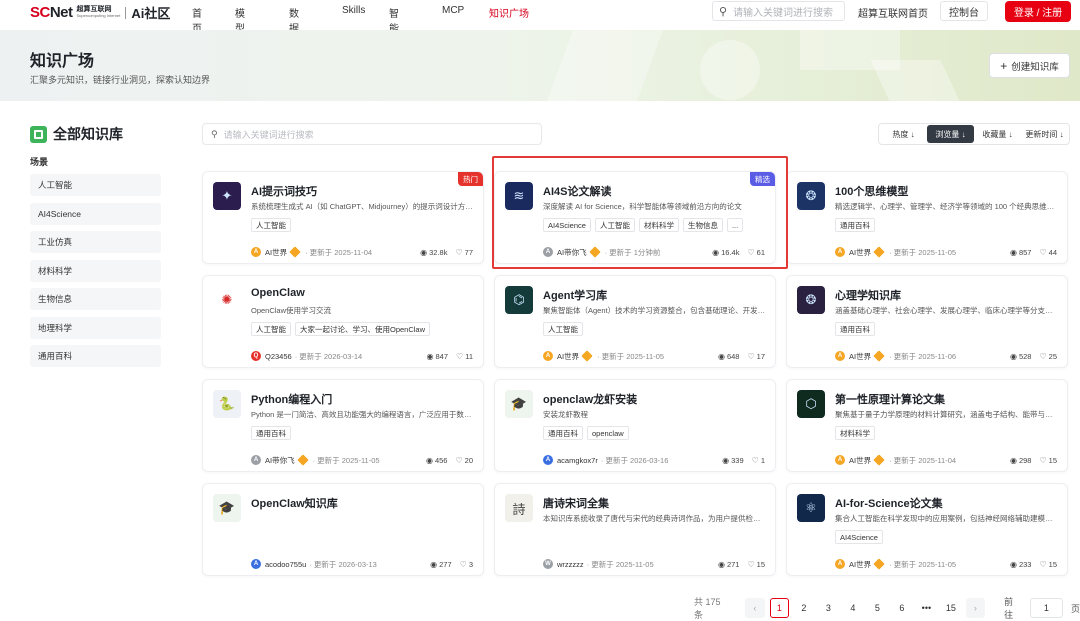 The width and height of the screenshot is (1080, 621). What do you see at coordinates (1029, 65) in the screenshot?
I see `create-knowledge-base-button: + 创建知识库` at bounding box center [1029, 65].